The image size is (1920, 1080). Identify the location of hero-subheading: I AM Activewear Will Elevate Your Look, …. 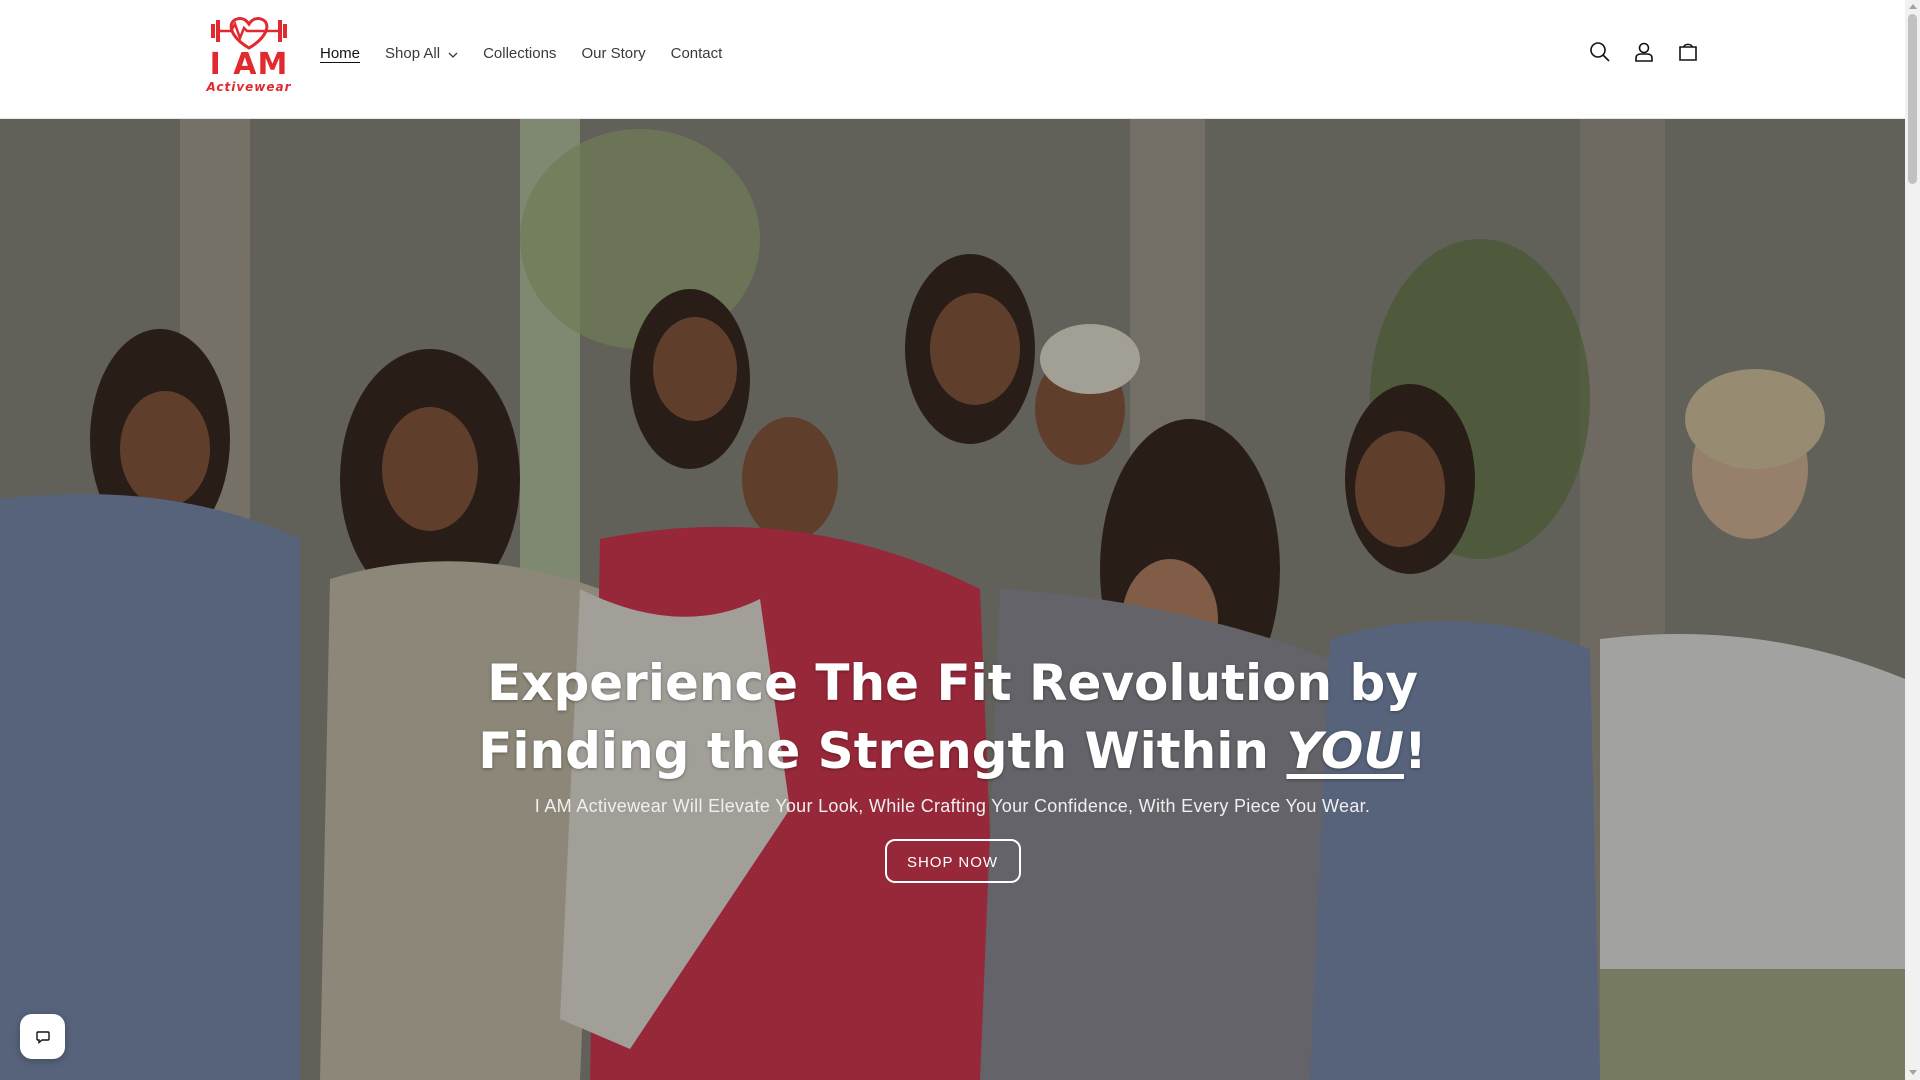
(952, 806).